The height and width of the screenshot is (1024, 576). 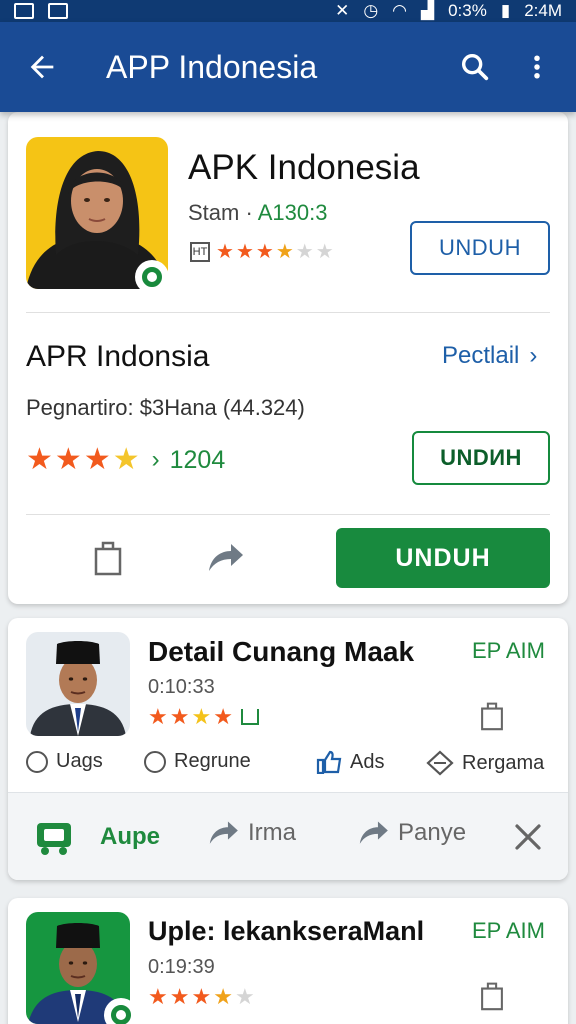 I want to click on action-panye: Panye, so click(x=411, y=833).